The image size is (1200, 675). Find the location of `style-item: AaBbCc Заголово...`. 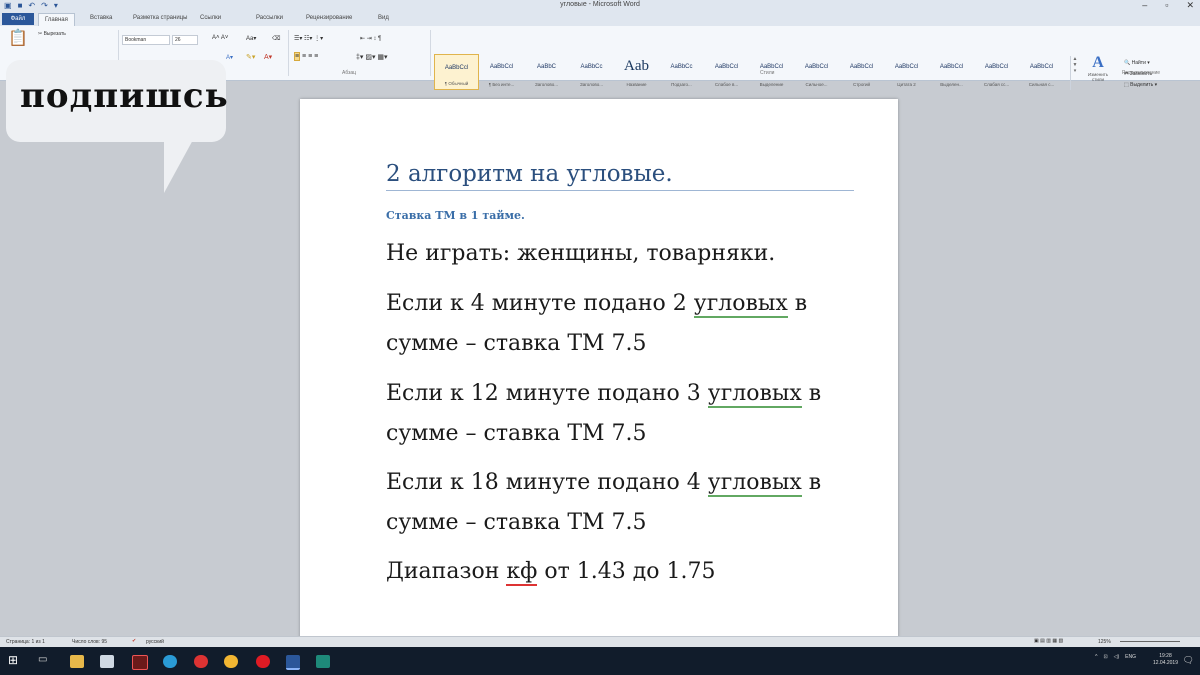

style-item: AaBbCc Заголово... is located at coordinates (591, 72).